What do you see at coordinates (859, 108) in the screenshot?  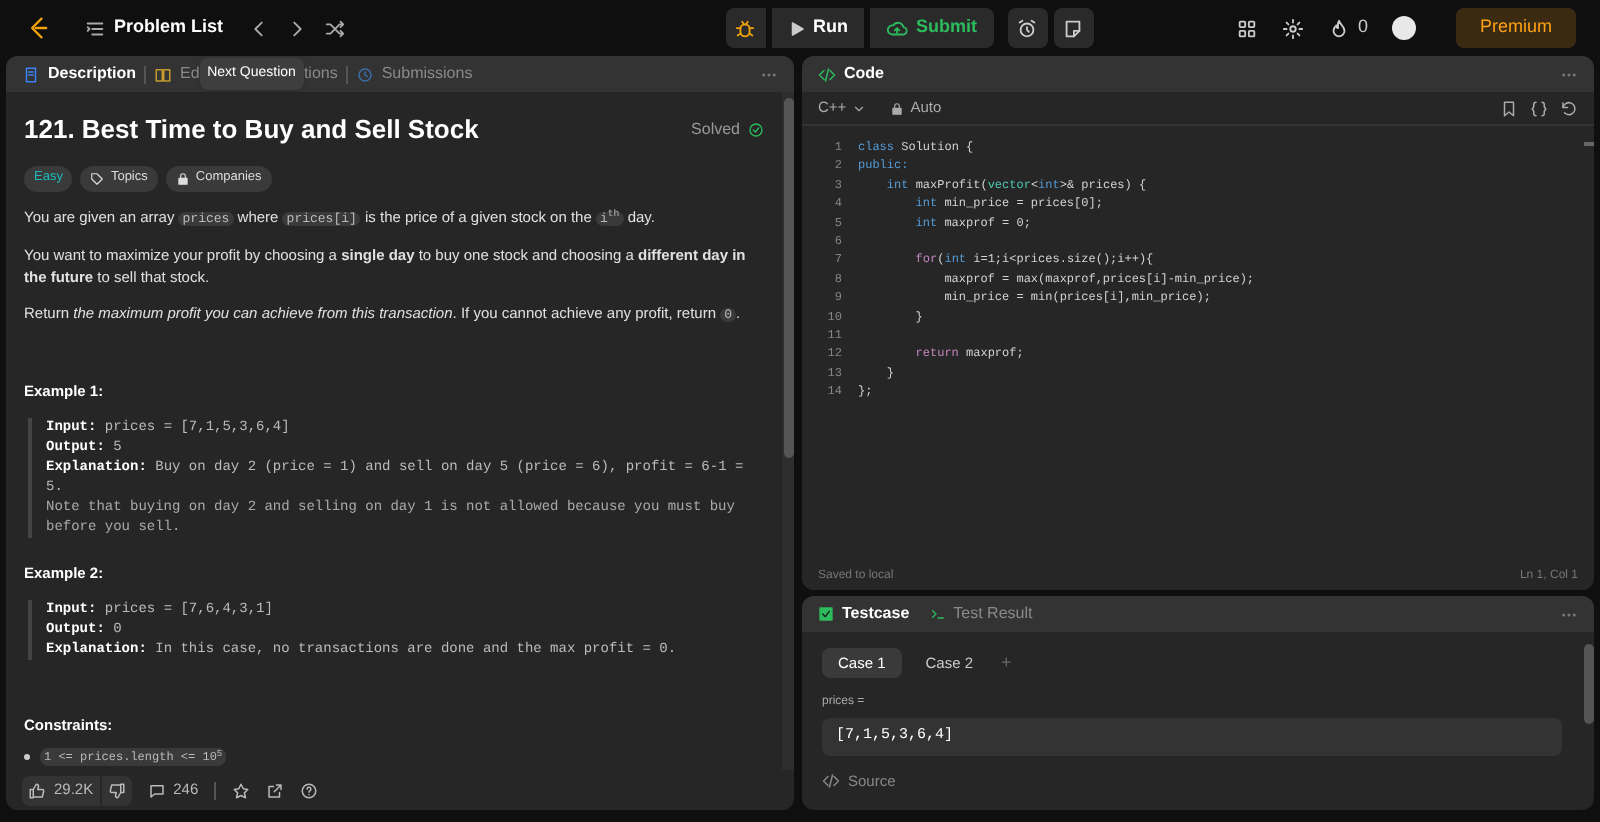 I see `chevron-down-icon` at bounding box center [859, 108].